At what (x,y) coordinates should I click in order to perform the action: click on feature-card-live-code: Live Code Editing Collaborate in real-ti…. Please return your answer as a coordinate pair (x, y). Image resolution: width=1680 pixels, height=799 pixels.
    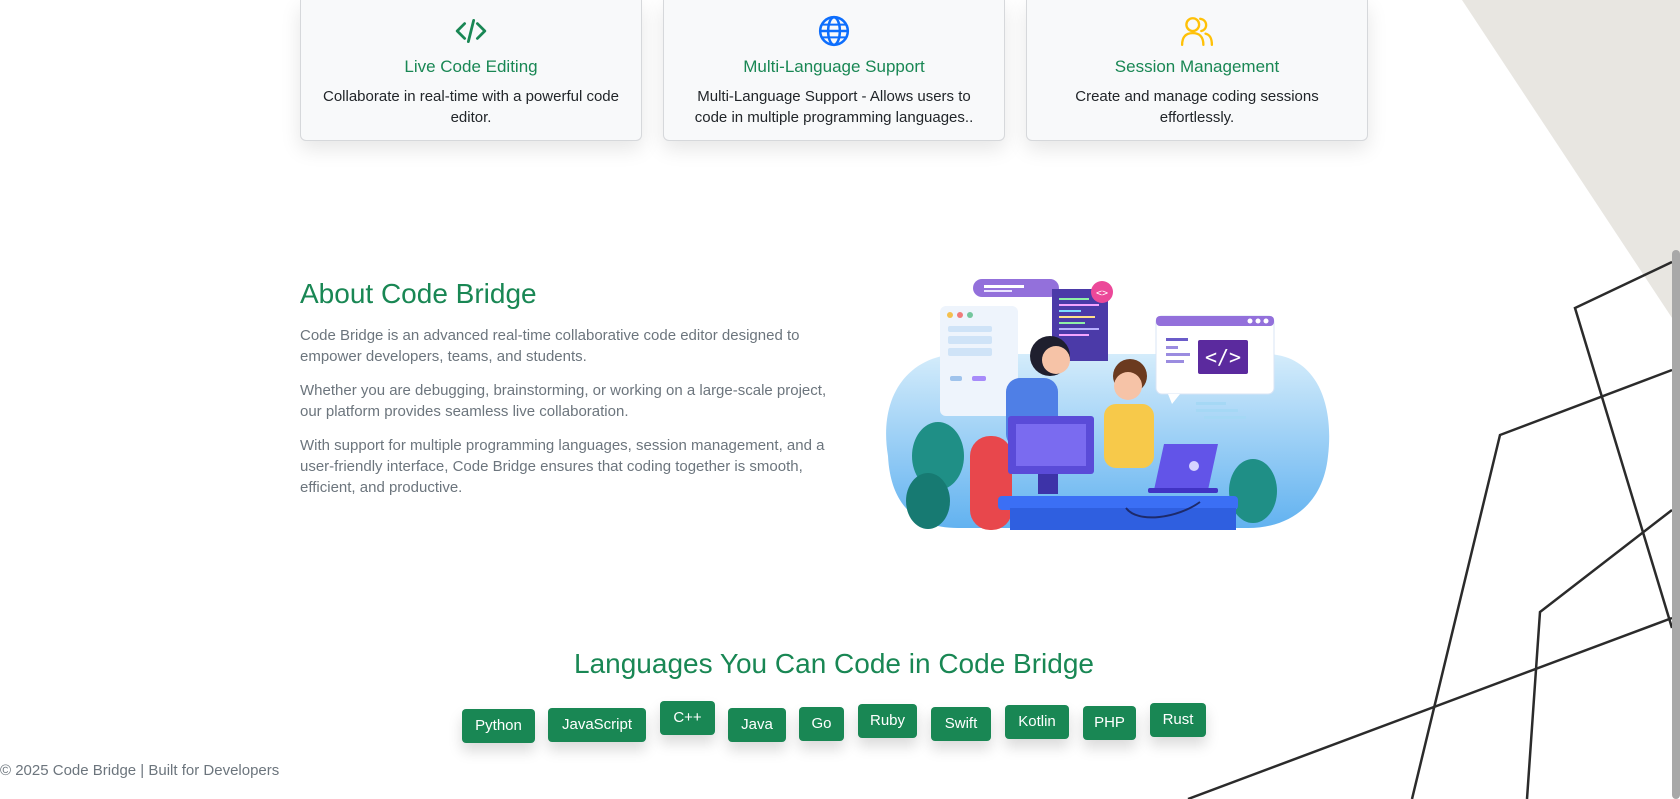
    Looking at the image, I should click on (471, 70).